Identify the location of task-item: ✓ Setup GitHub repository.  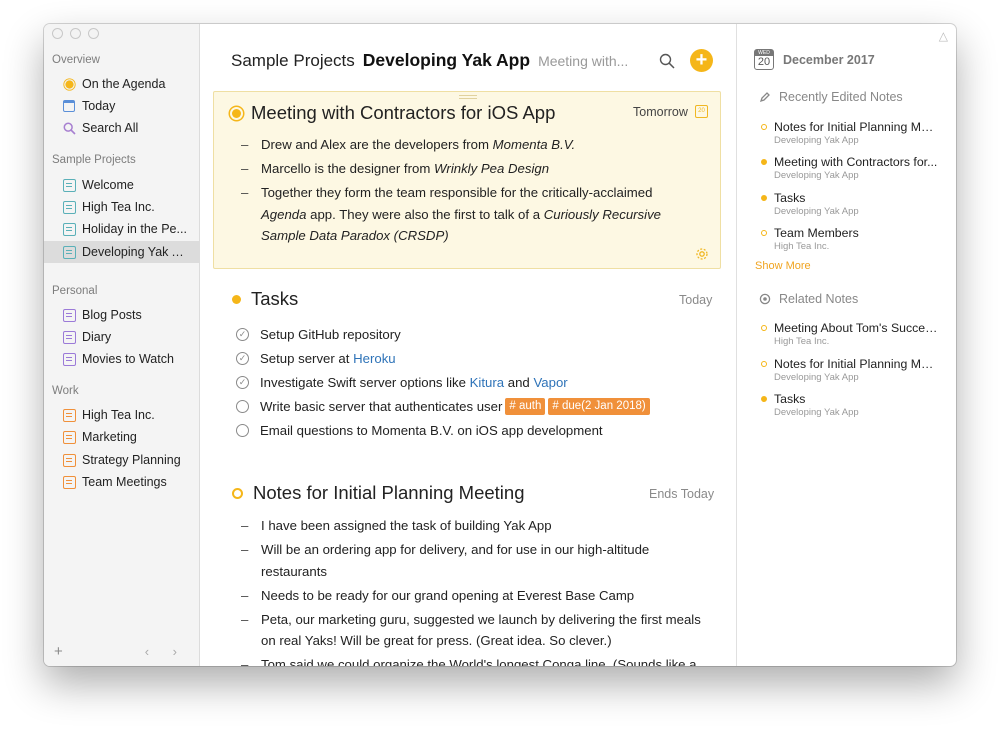
(443, 334).